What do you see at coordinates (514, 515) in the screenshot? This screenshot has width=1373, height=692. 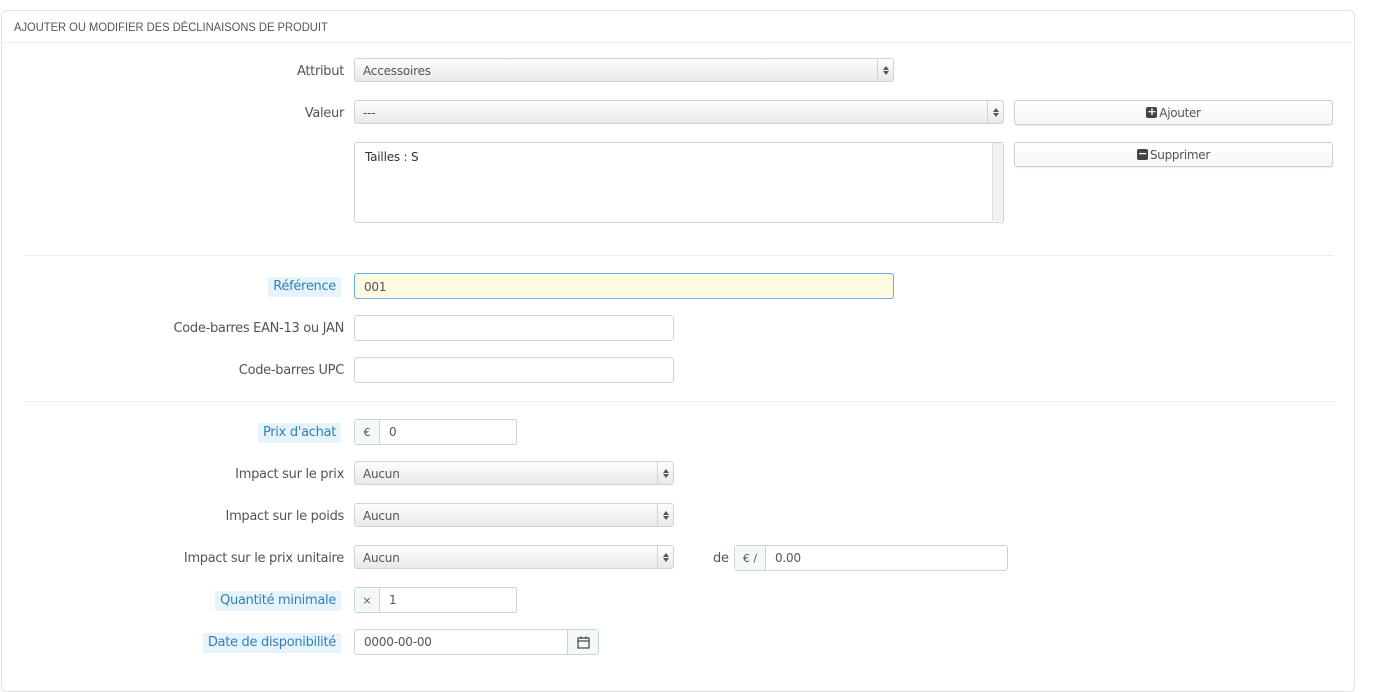 I see `weight-impact-select: Aucun` at bounding box center [514, 515].